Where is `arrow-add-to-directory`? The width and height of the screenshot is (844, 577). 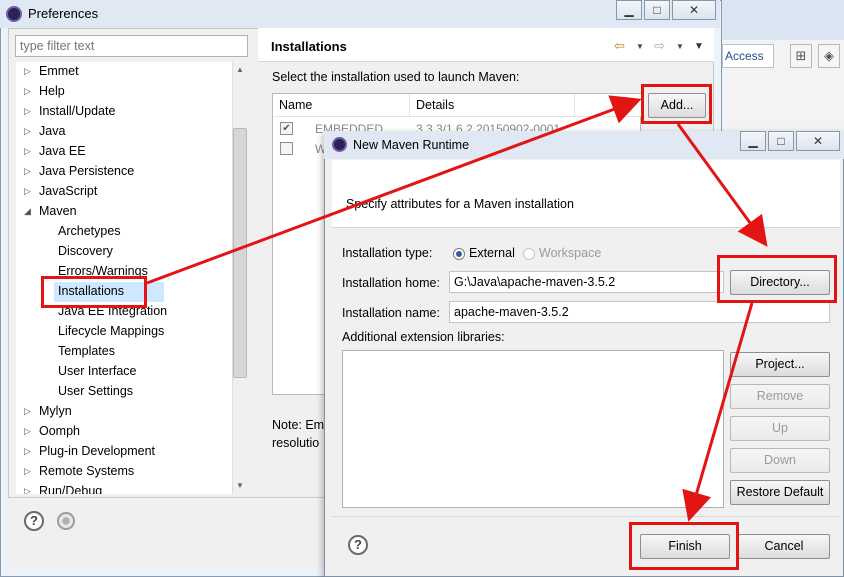
arrow-add-to-directory is located at coordinates (722, 185).